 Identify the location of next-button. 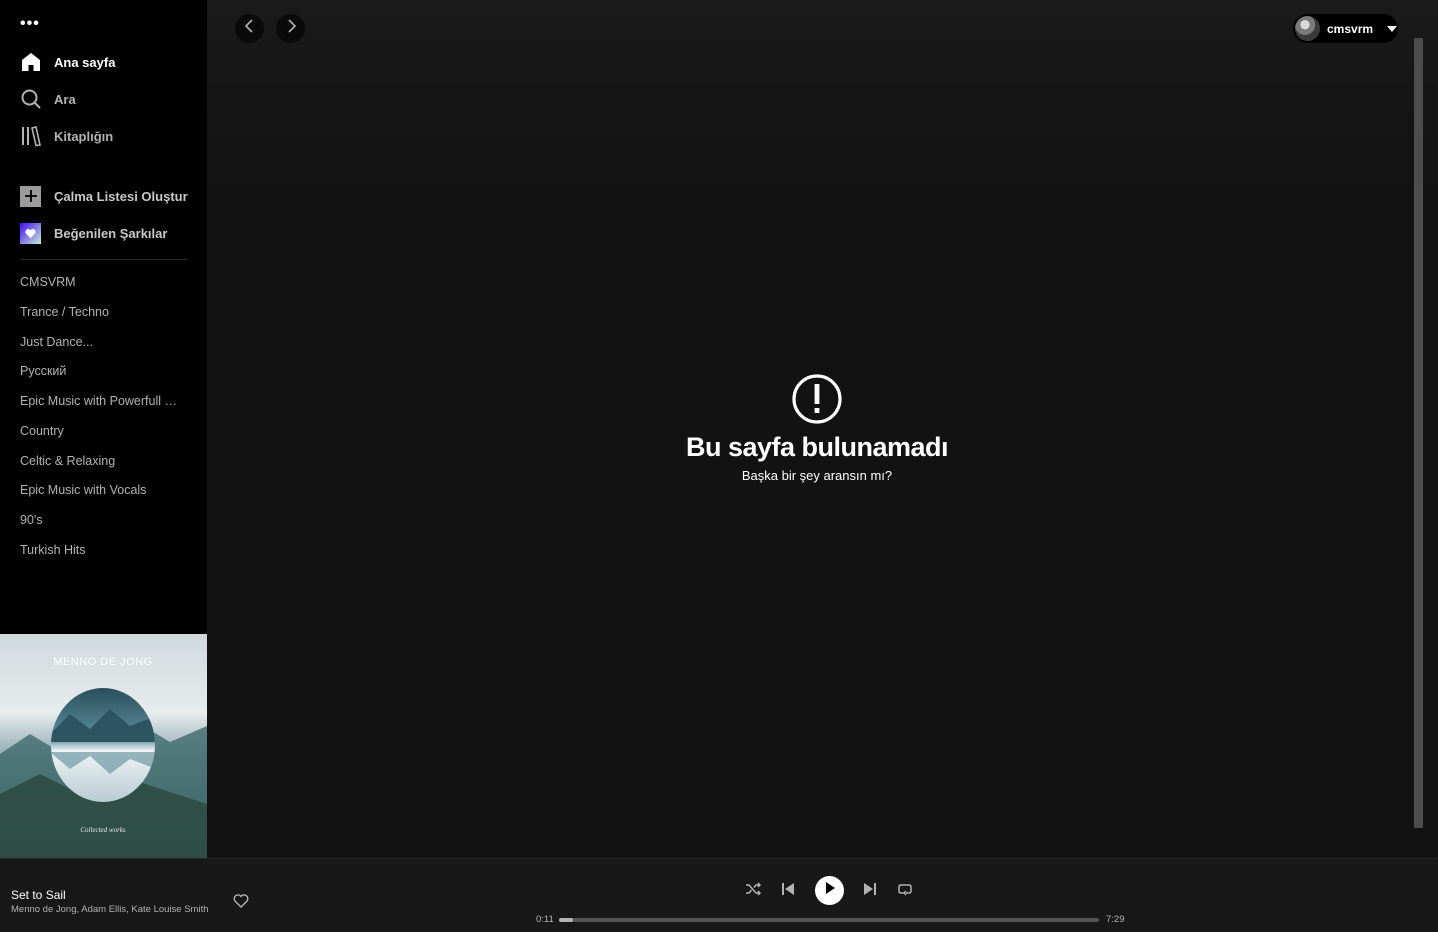
(870, 891).